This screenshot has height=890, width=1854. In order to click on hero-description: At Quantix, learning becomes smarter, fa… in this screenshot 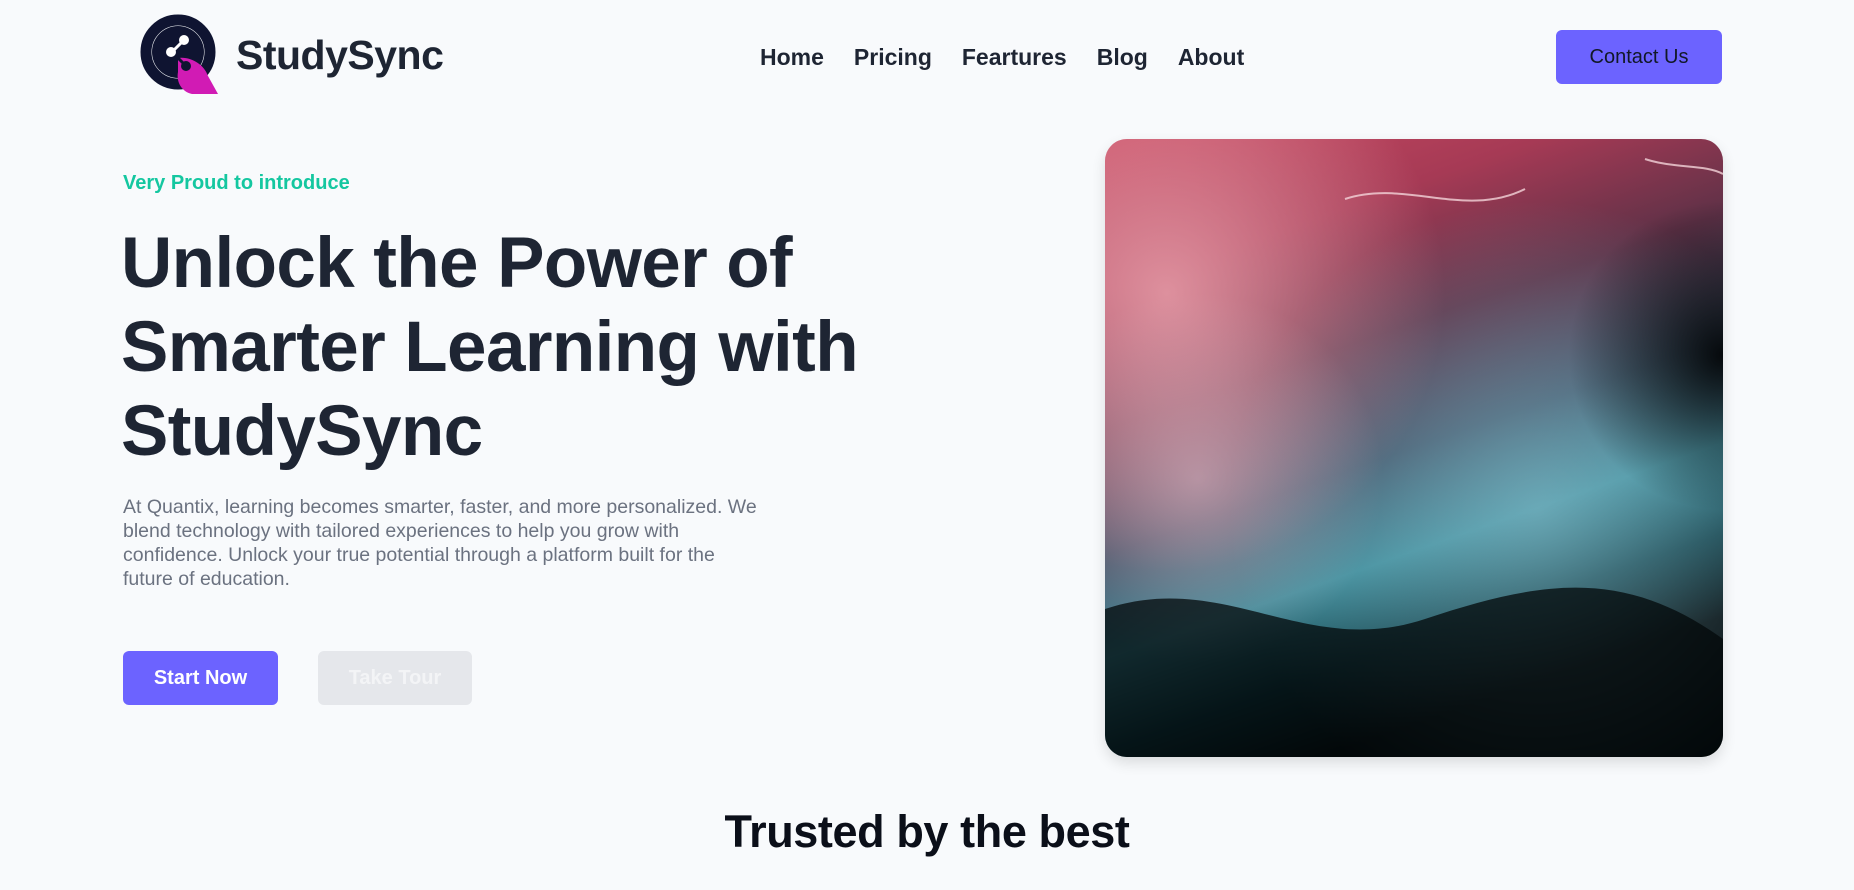, I will do `click(440, 543)`.